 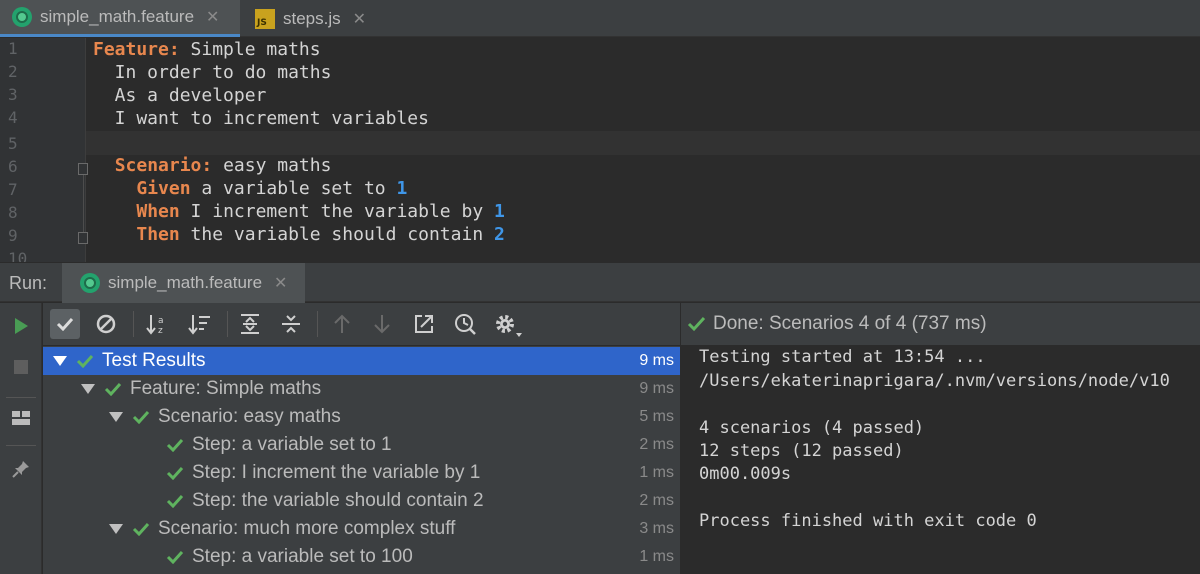 I want to click on history-icon, so click(x=465, y=324).